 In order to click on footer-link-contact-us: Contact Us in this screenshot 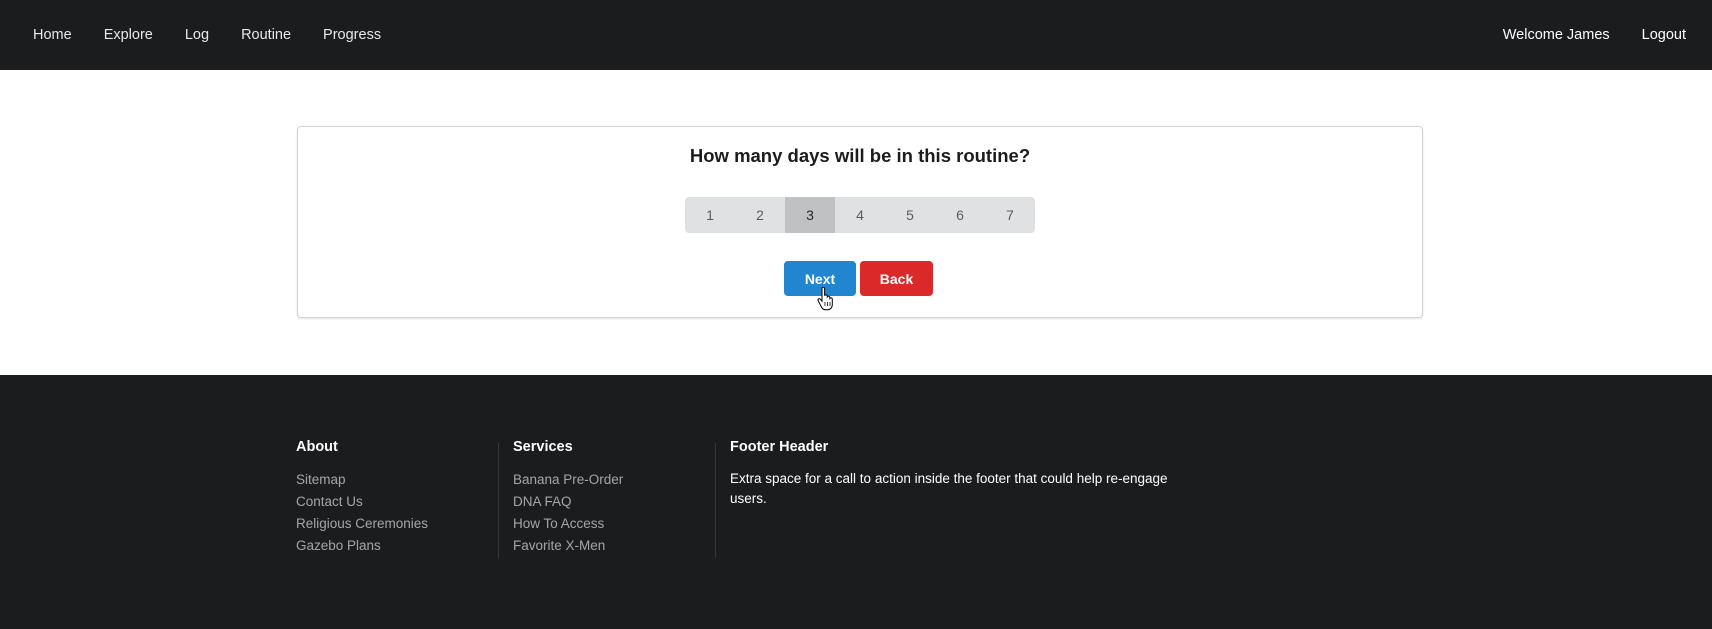, I will do `click(396, 502)`.